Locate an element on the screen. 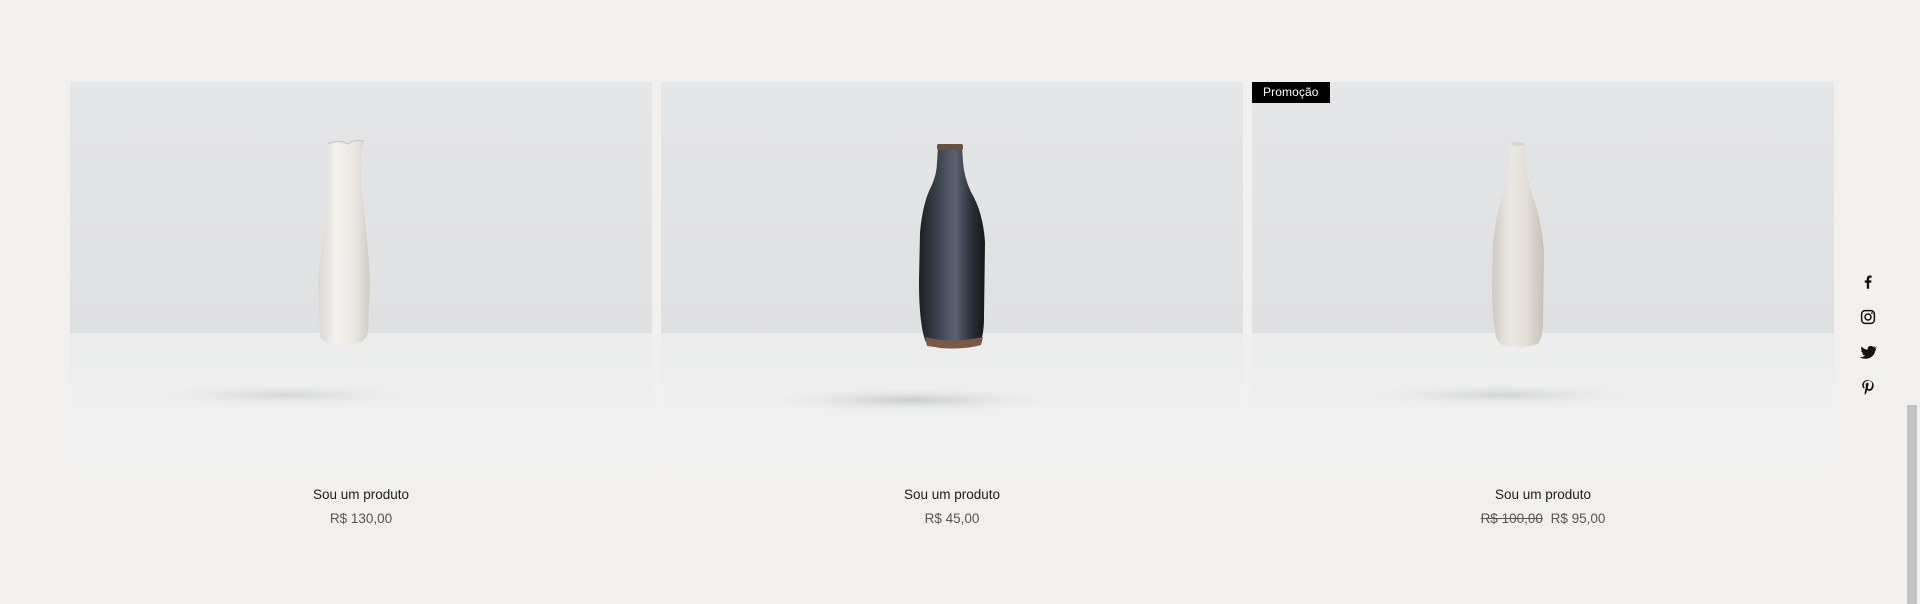  product-price-row: R$ 45,00 is located at coordinates (952, 519).